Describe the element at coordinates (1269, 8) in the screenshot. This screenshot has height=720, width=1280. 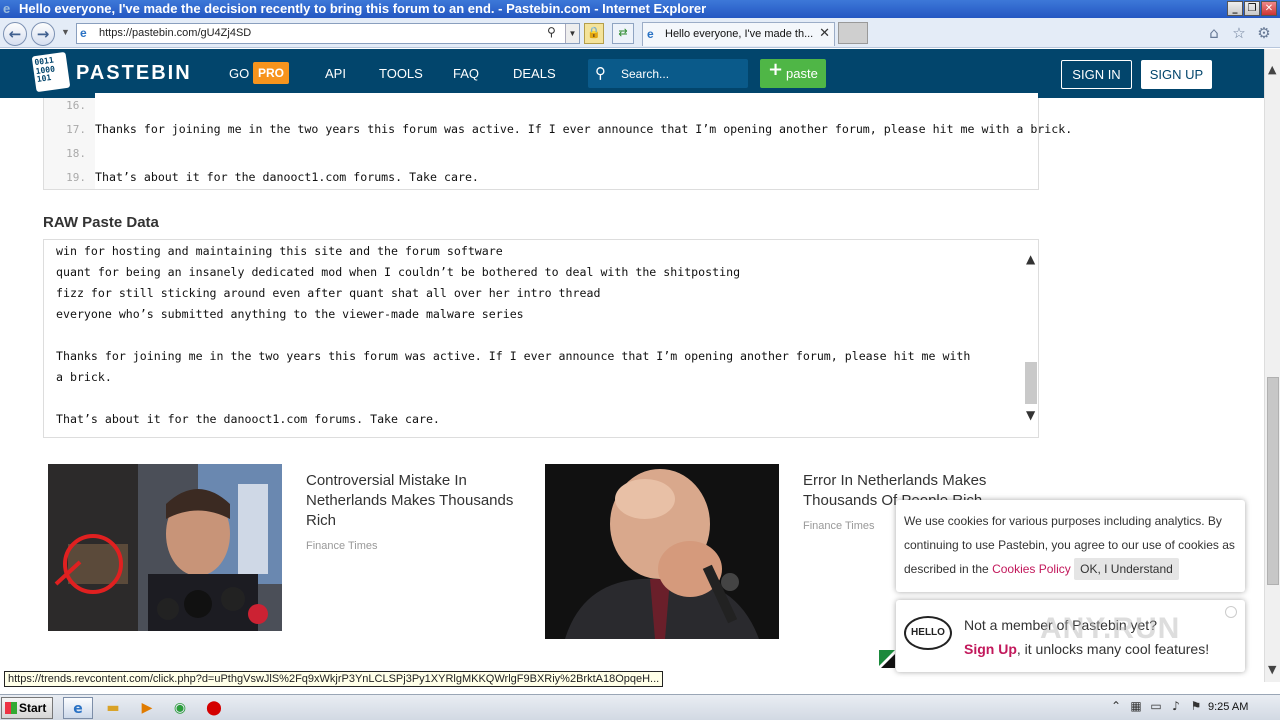
I see `close-window-button: ✕` at that location.